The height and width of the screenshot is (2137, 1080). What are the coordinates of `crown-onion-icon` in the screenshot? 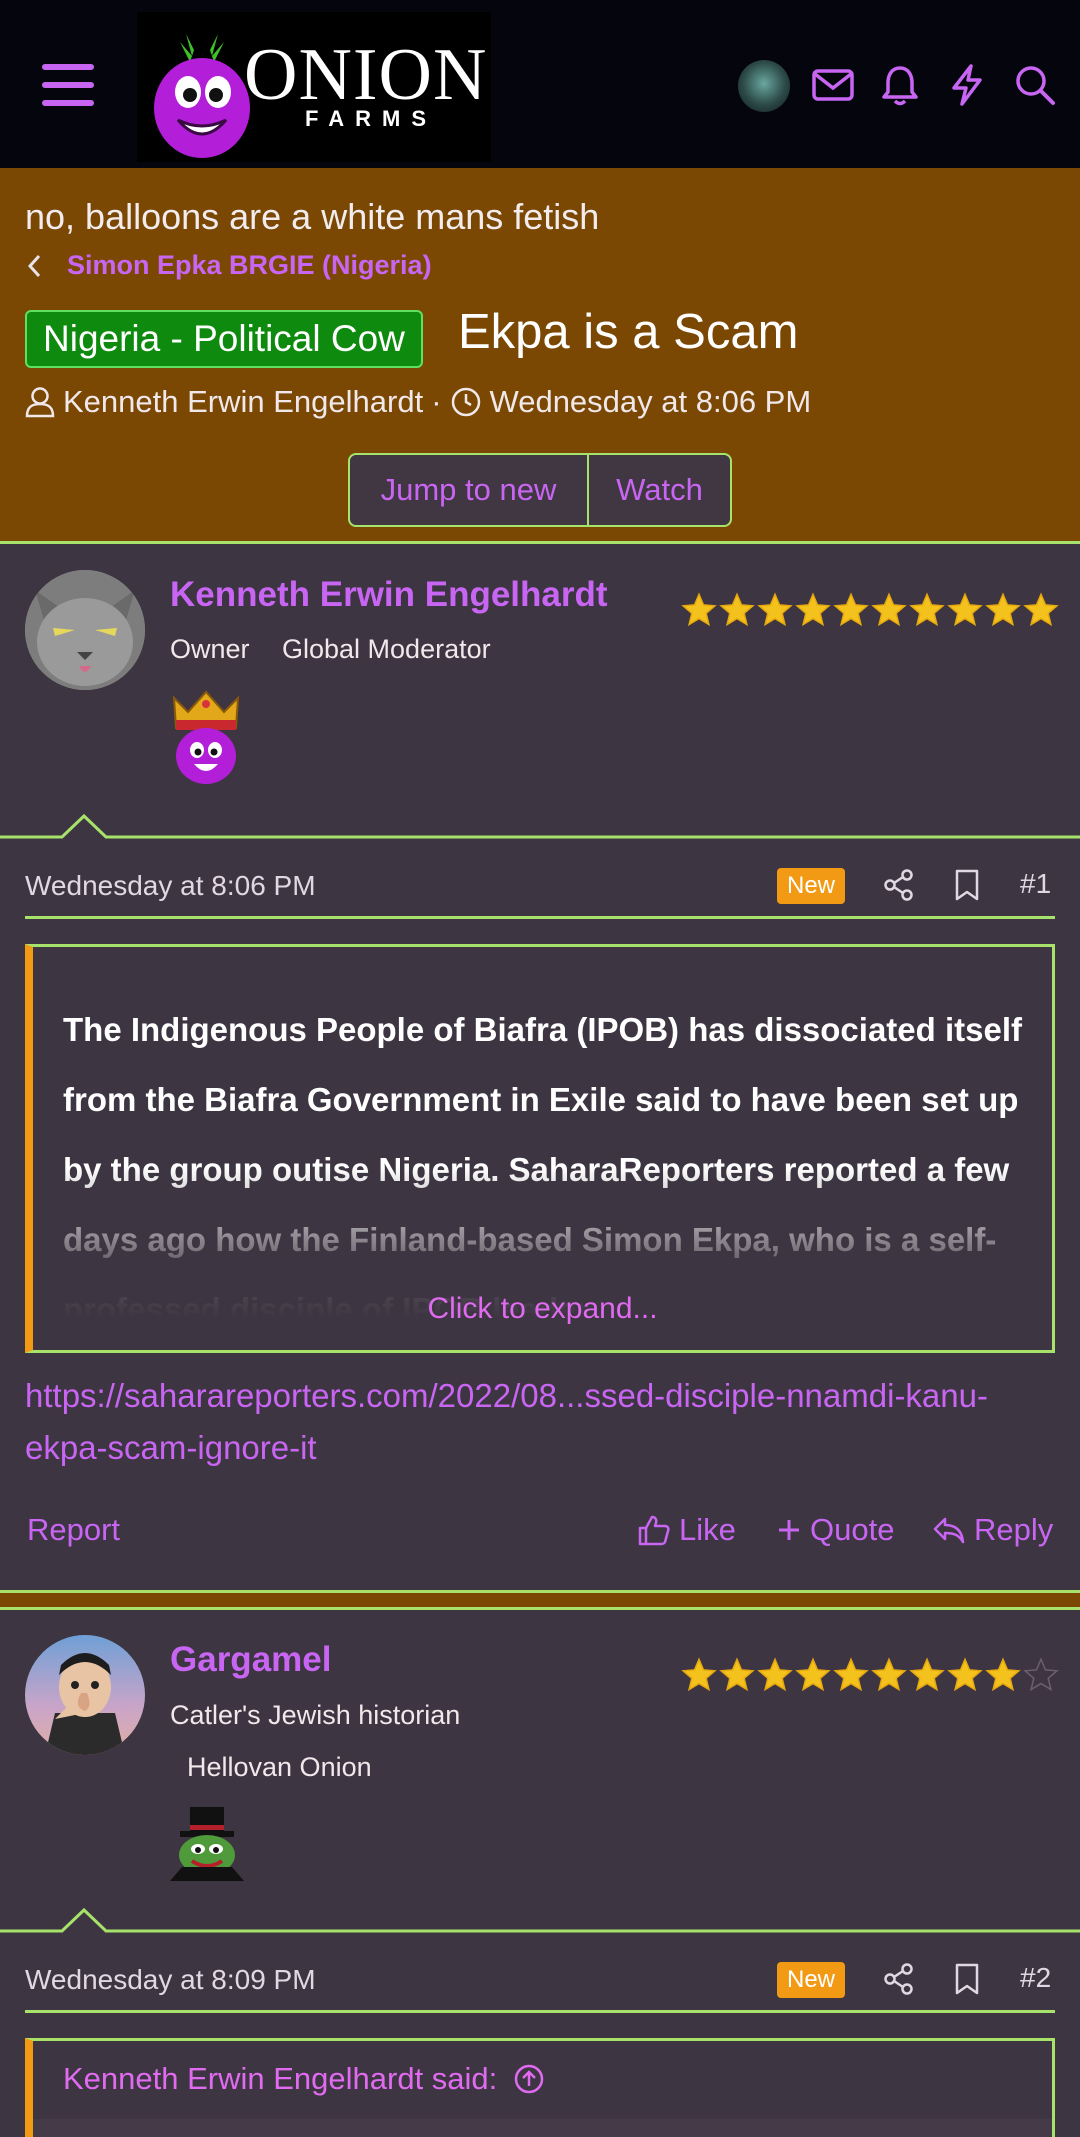 It's located at (206, 737).